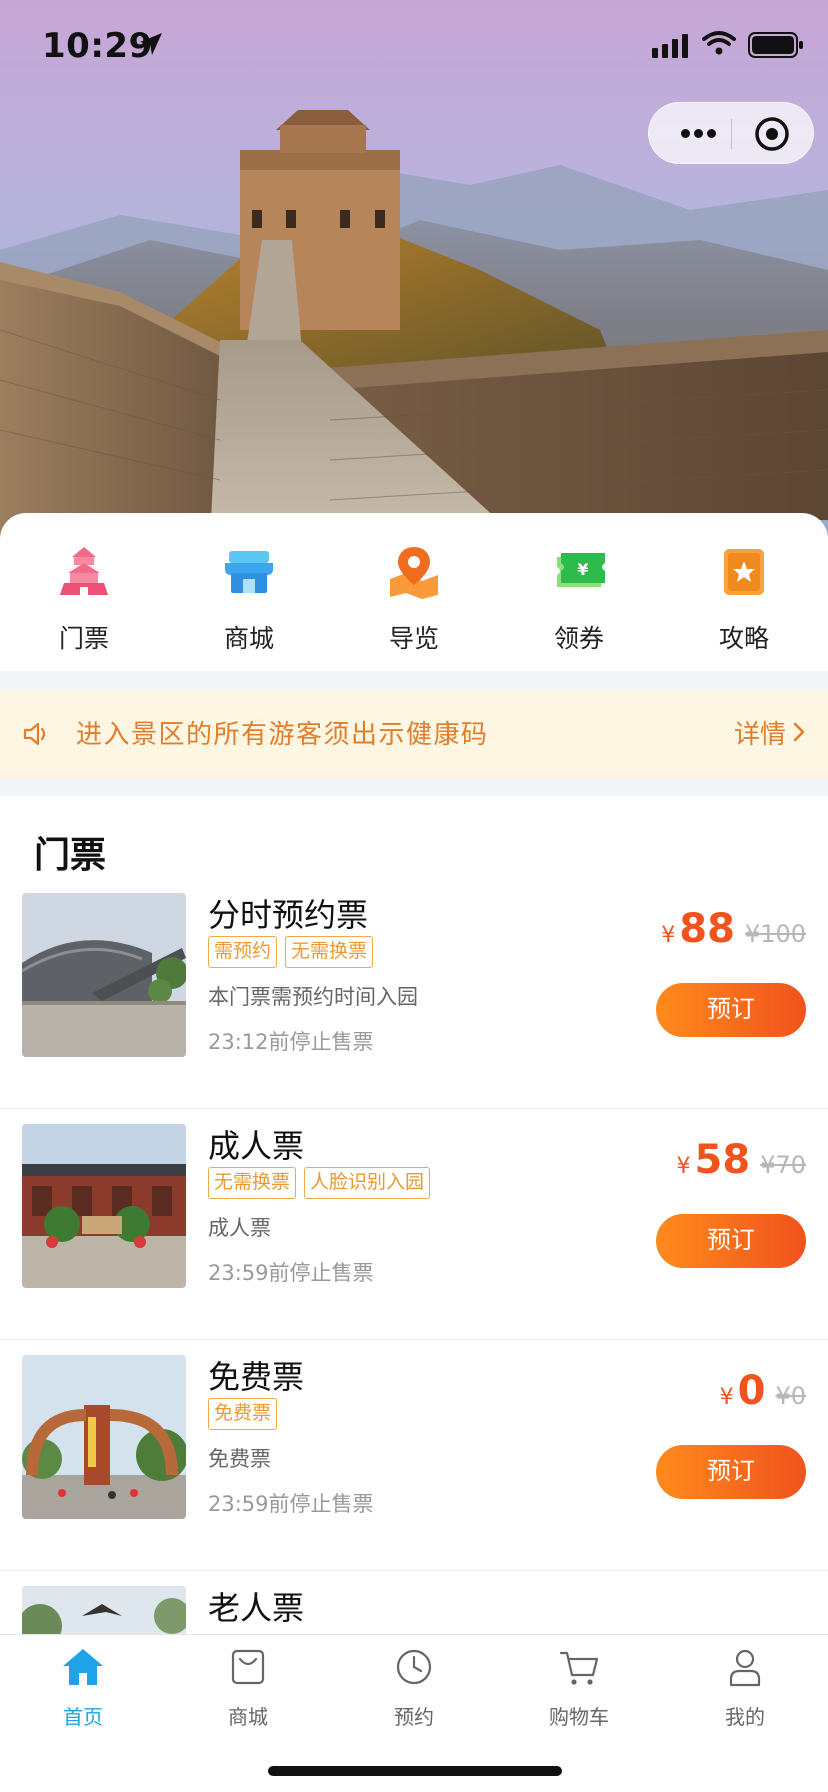 The width and height of the screenshot is (828, 1792). I want to click on notice-details-link: 详情, so click(770, 732).